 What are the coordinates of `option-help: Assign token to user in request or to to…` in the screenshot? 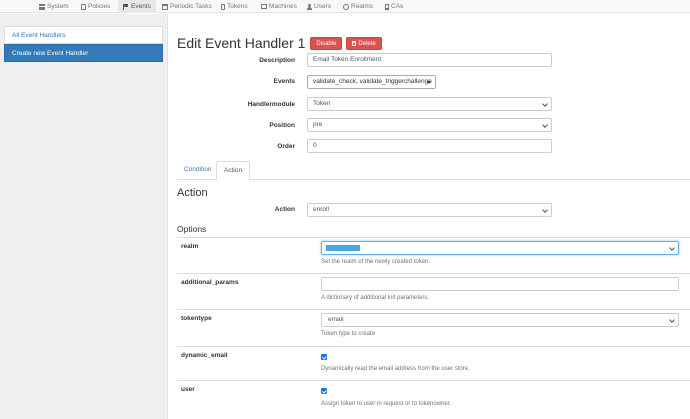 It's located at (386, 404).